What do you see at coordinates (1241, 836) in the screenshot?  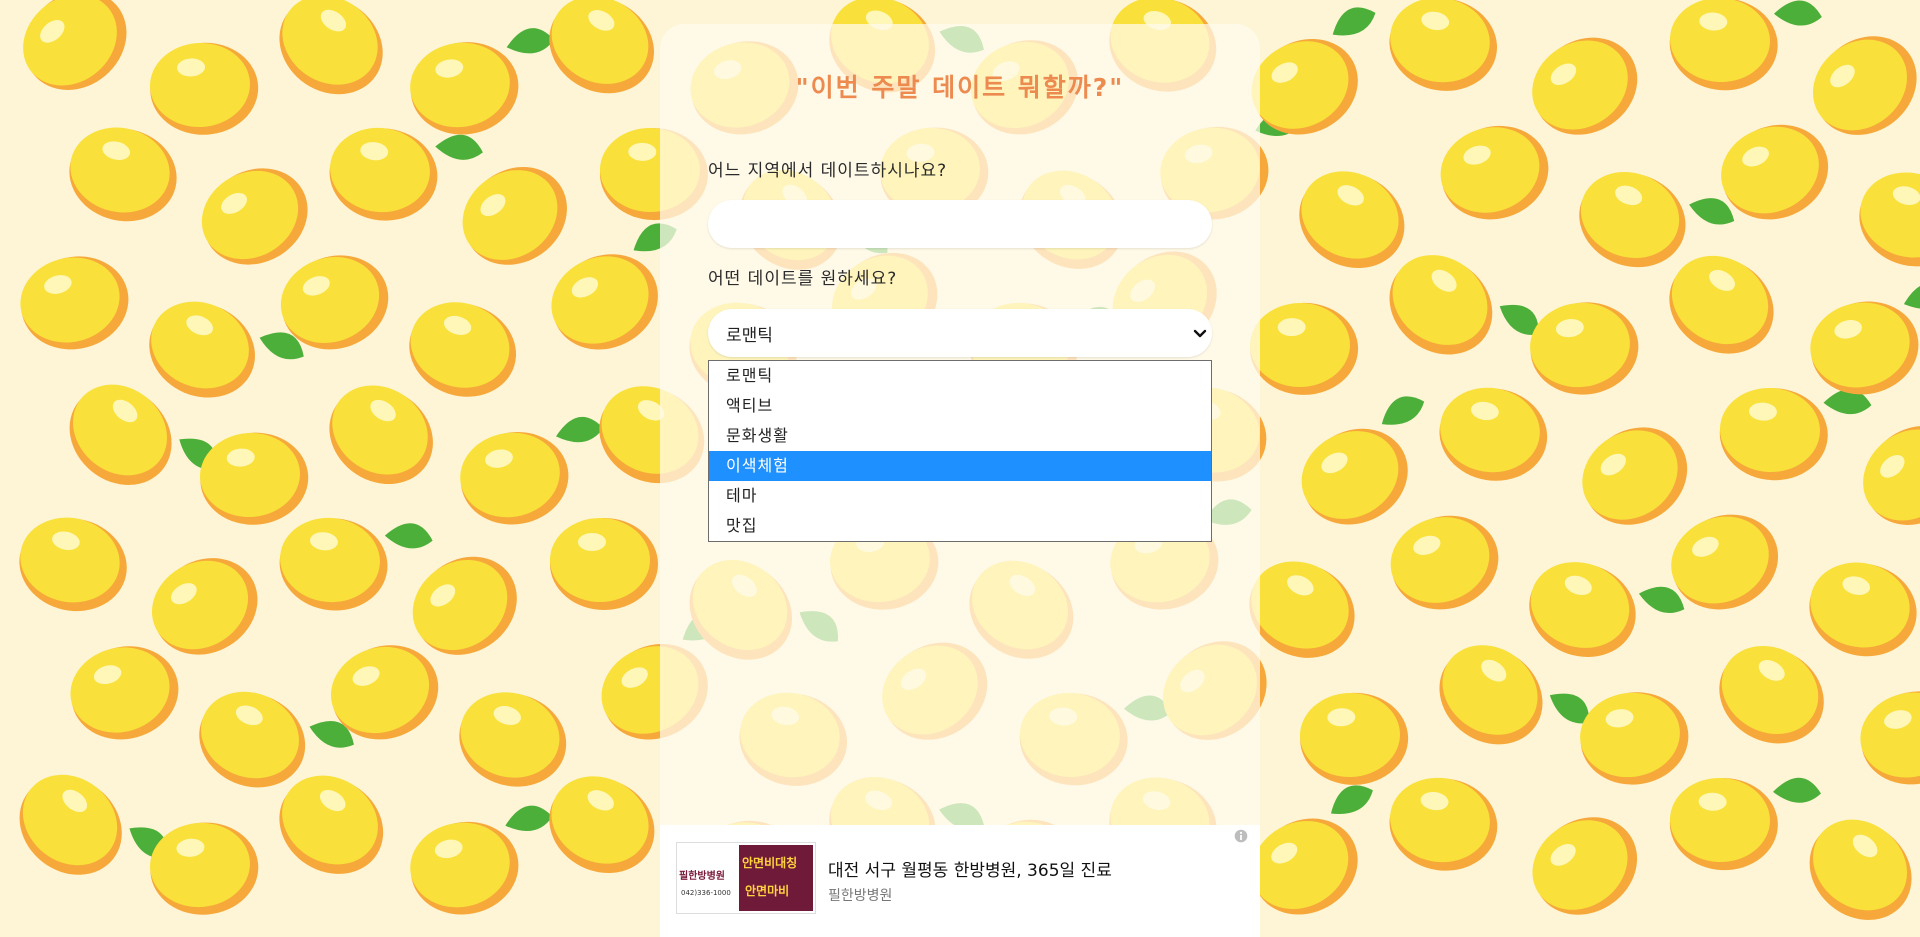 I see `info-icon` at bounding box center [1241, 836].